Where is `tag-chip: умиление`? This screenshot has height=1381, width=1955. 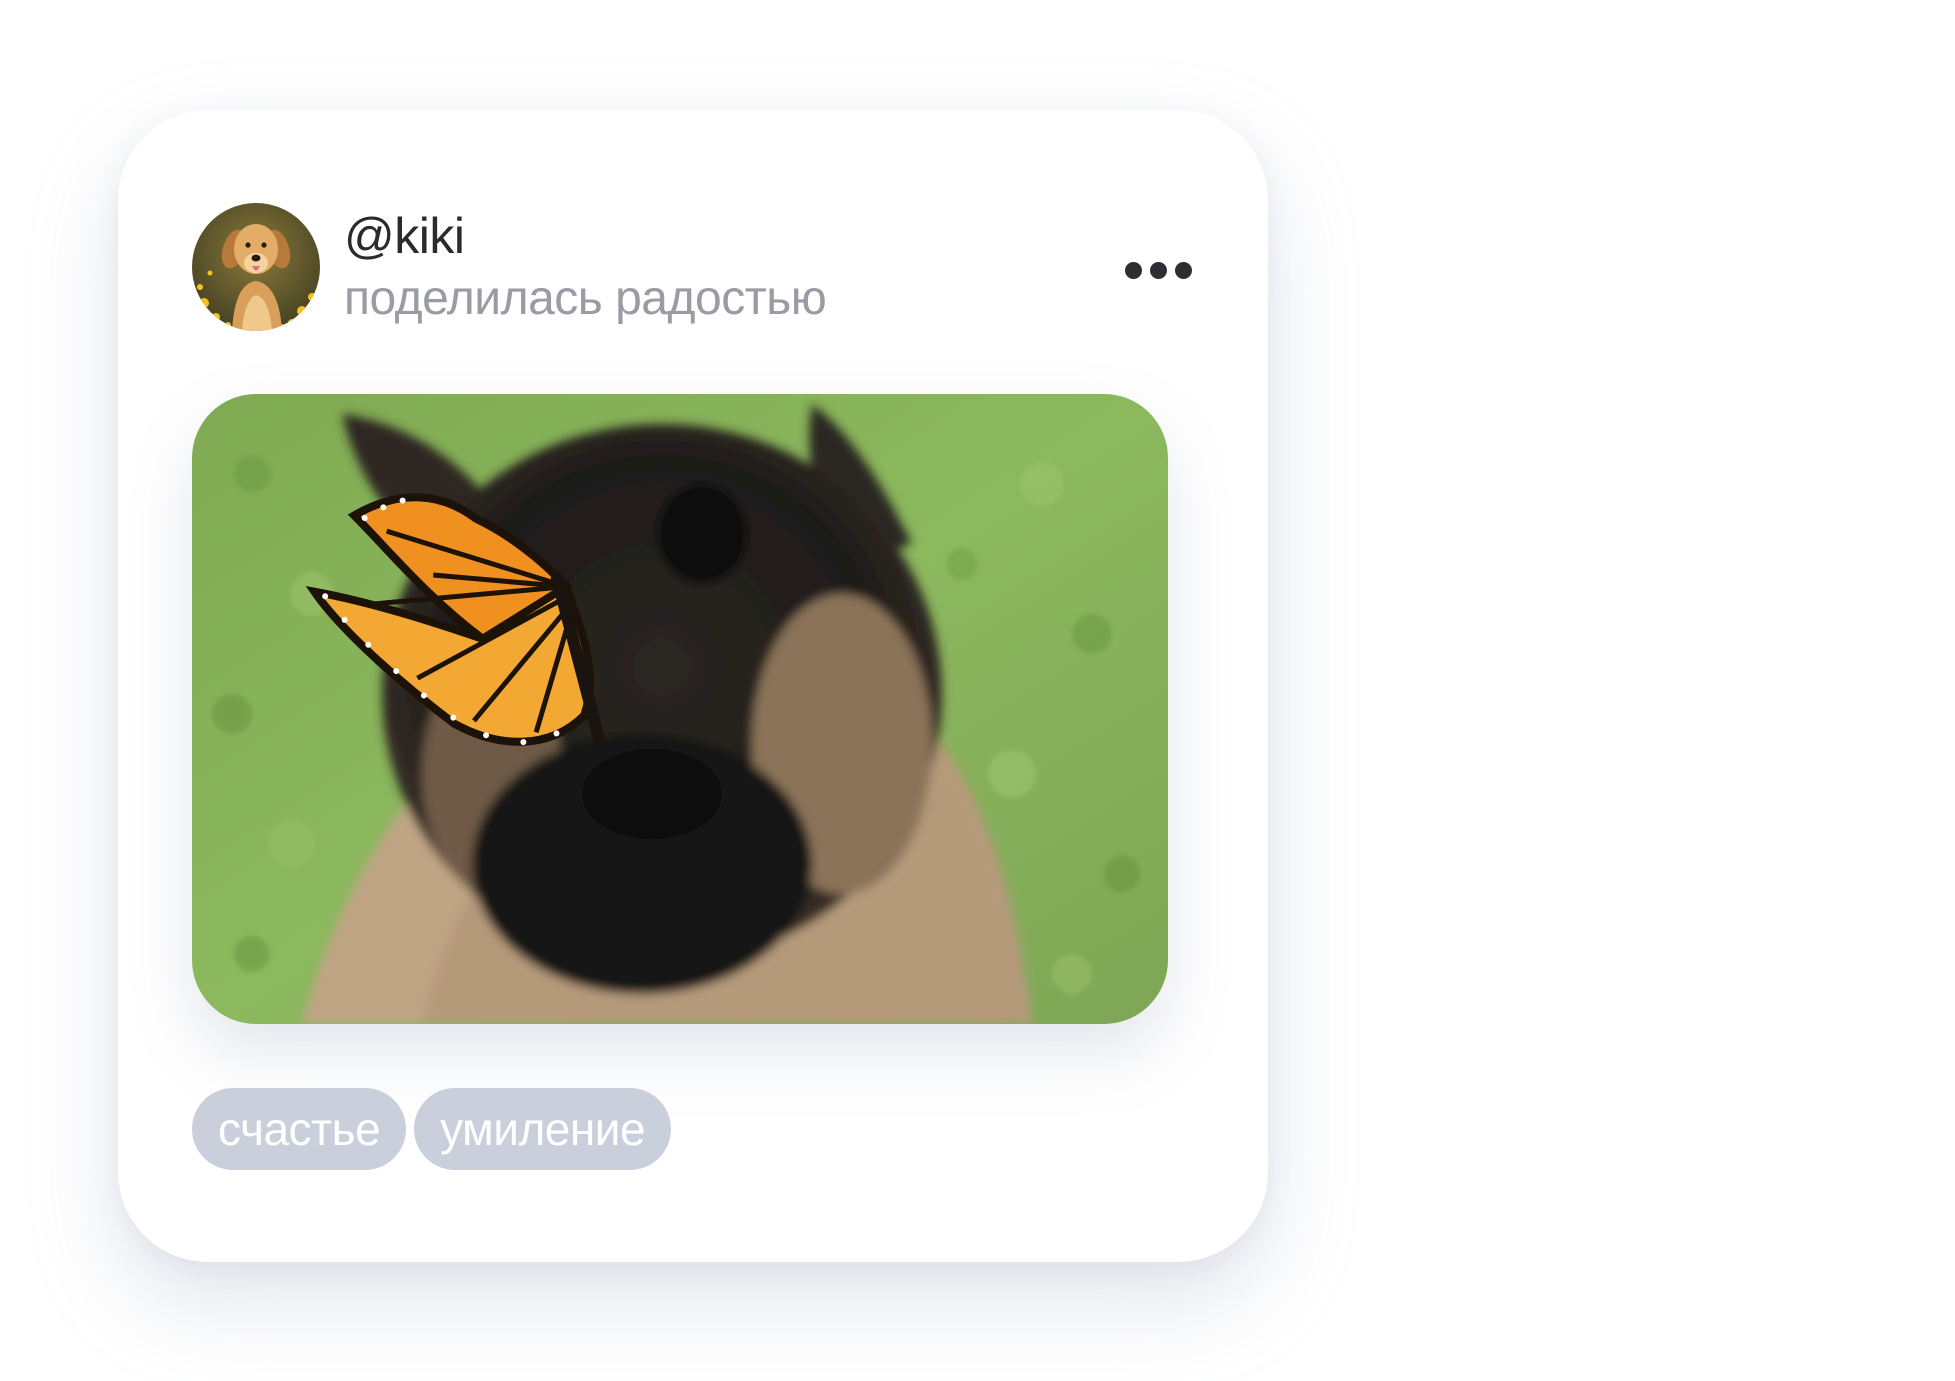 tag-chip: умиление is located at coordinates (543, 1129).